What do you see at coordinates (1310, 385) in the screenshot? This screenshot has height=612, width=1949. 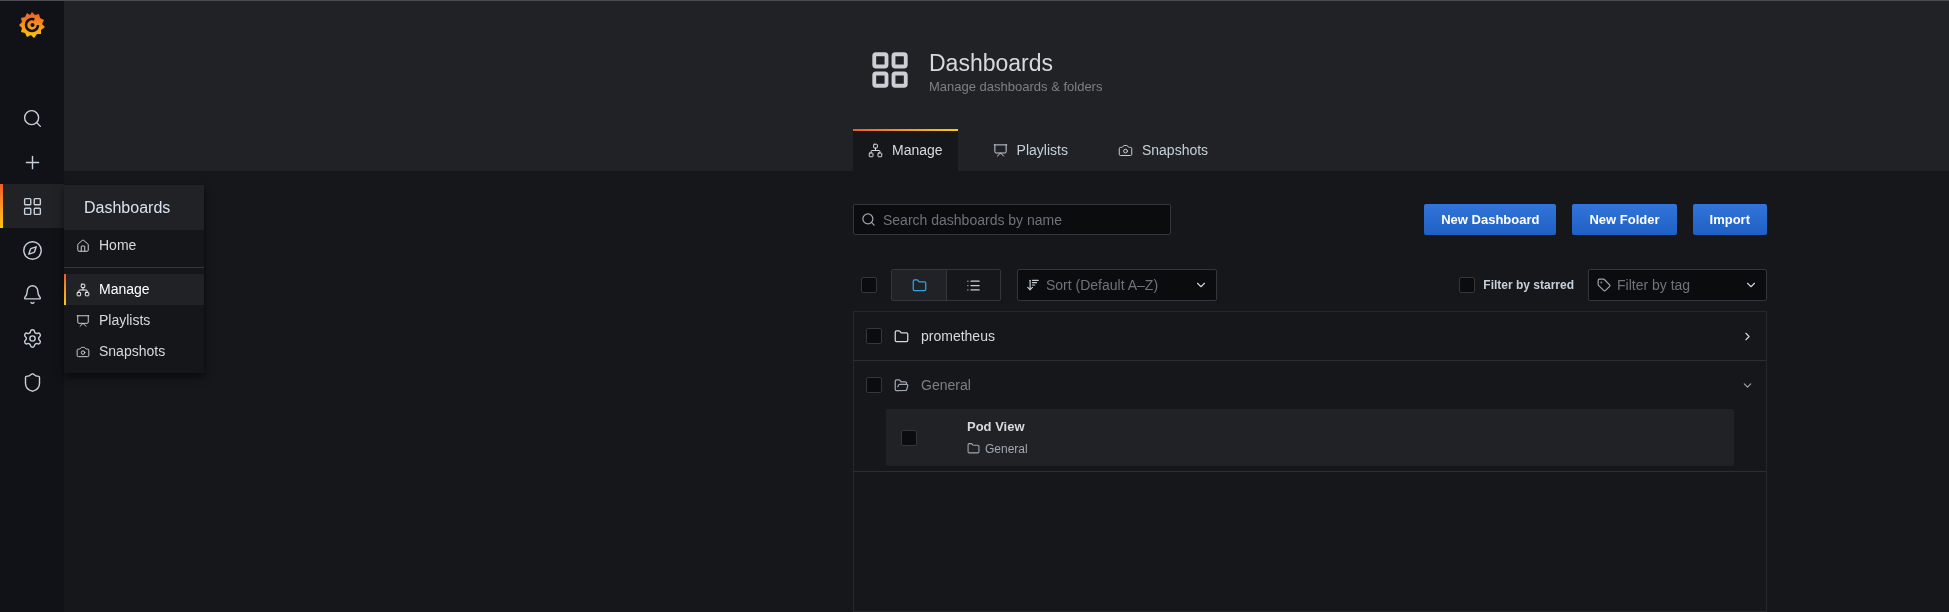 I see `folder-row: General` at bounding box center [1310, 385].